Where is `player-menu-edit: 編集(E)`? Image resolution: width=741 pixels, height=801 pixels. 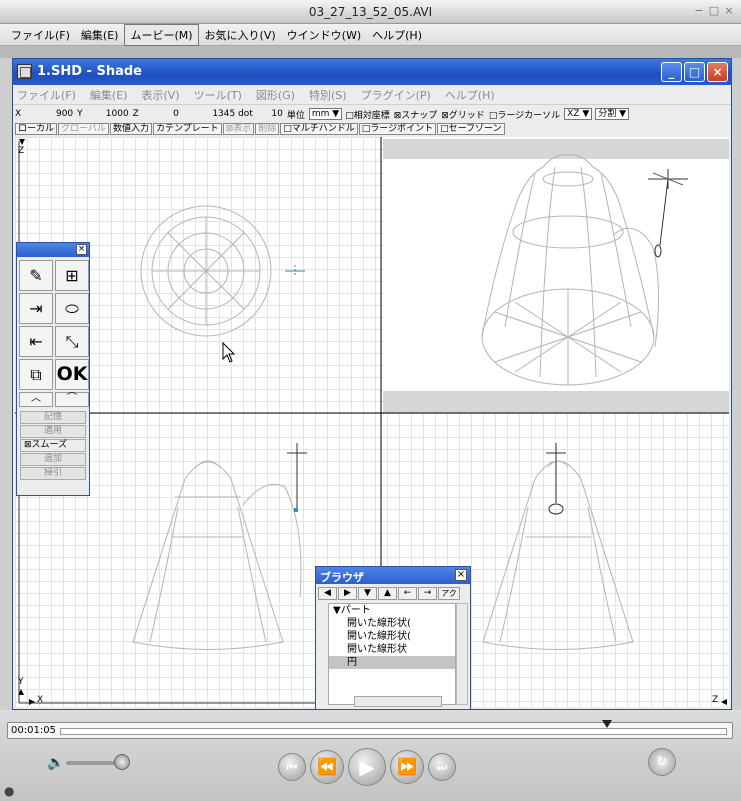
player-menu-edit: 編集(E) is located at coordinates (100, 35).